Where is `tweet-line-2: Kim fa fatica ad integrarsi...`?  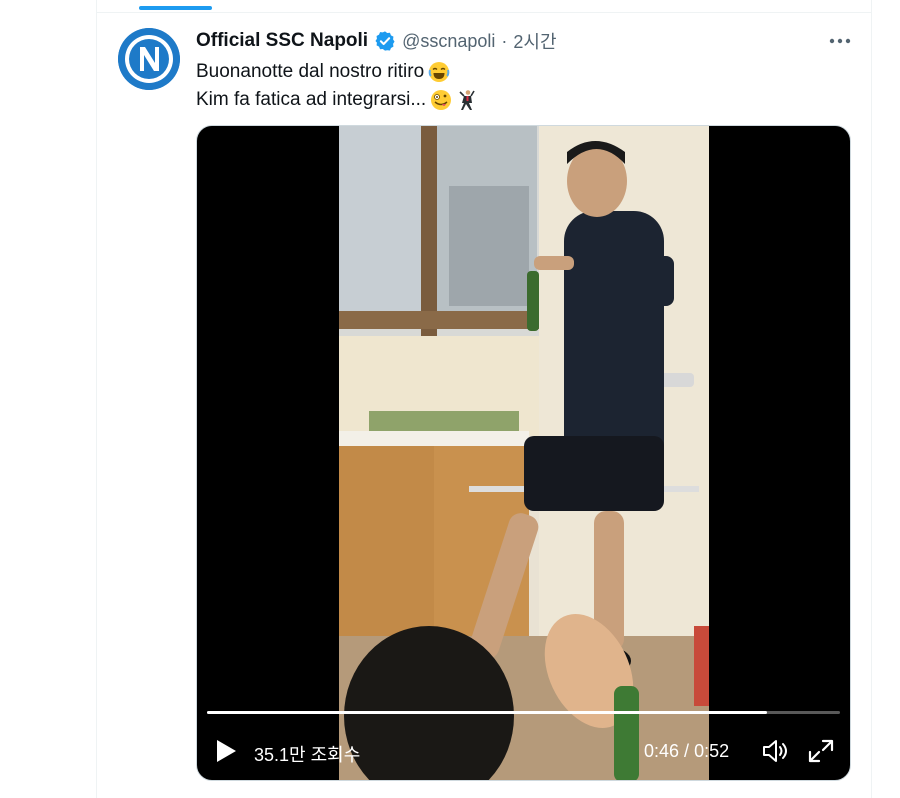
tweet-line-2: Kim fa fatica ad integrarsi... is located at coordinates (311, 99).